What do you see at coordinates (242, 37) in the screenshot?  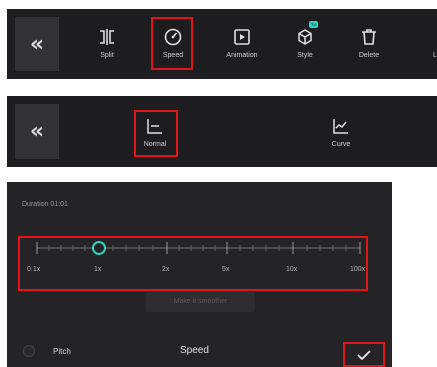 I see `animation-icon` at bounding box center [242, 37].